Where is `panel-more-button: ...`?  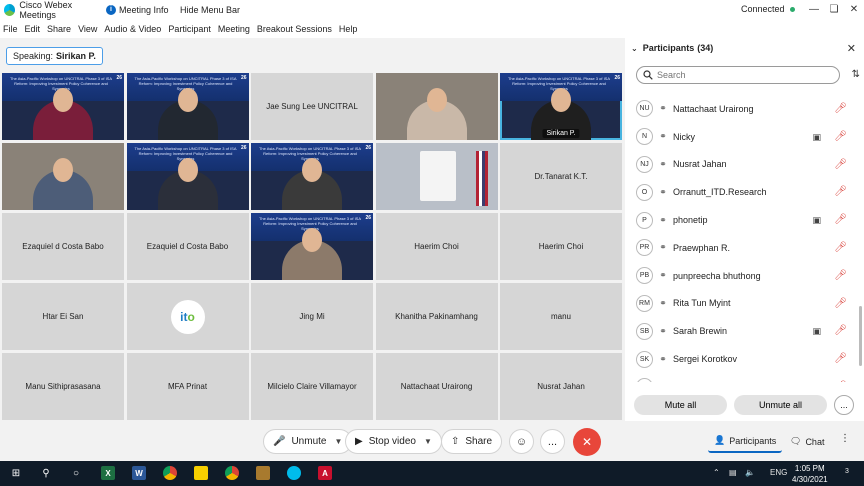
panel-more-button: ... is located at coordinates (844, 405).